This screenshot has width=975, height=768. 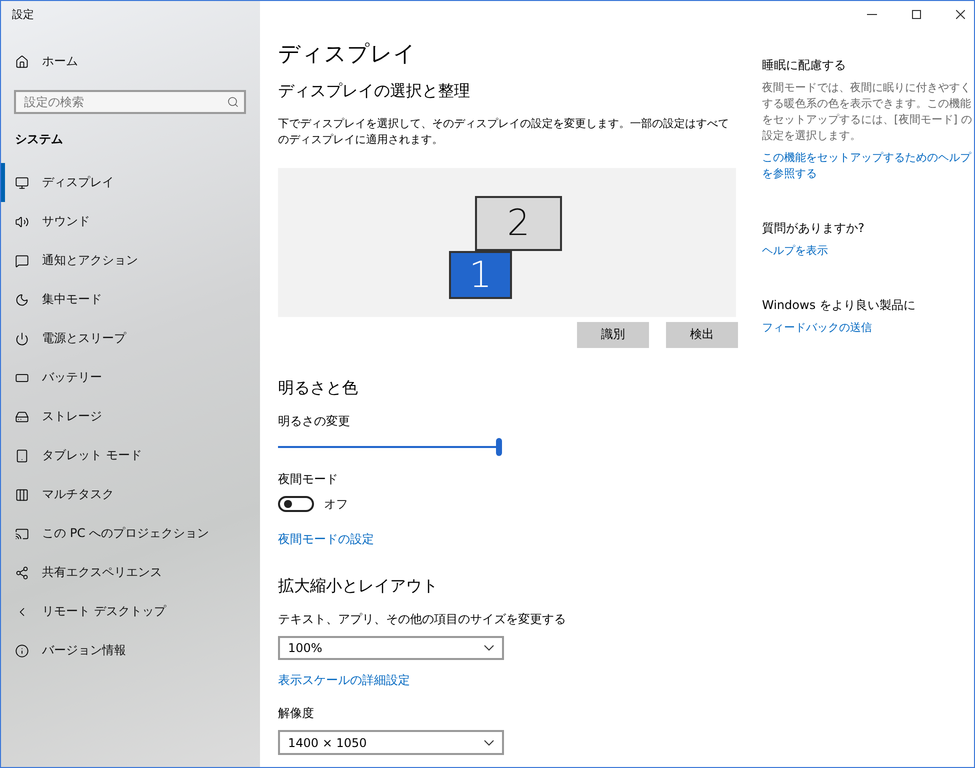 What do you see at coordinates (868, 251) in the screenshot?
I see `help-link: ヘルプを表示` at bounding box center [868, 251].